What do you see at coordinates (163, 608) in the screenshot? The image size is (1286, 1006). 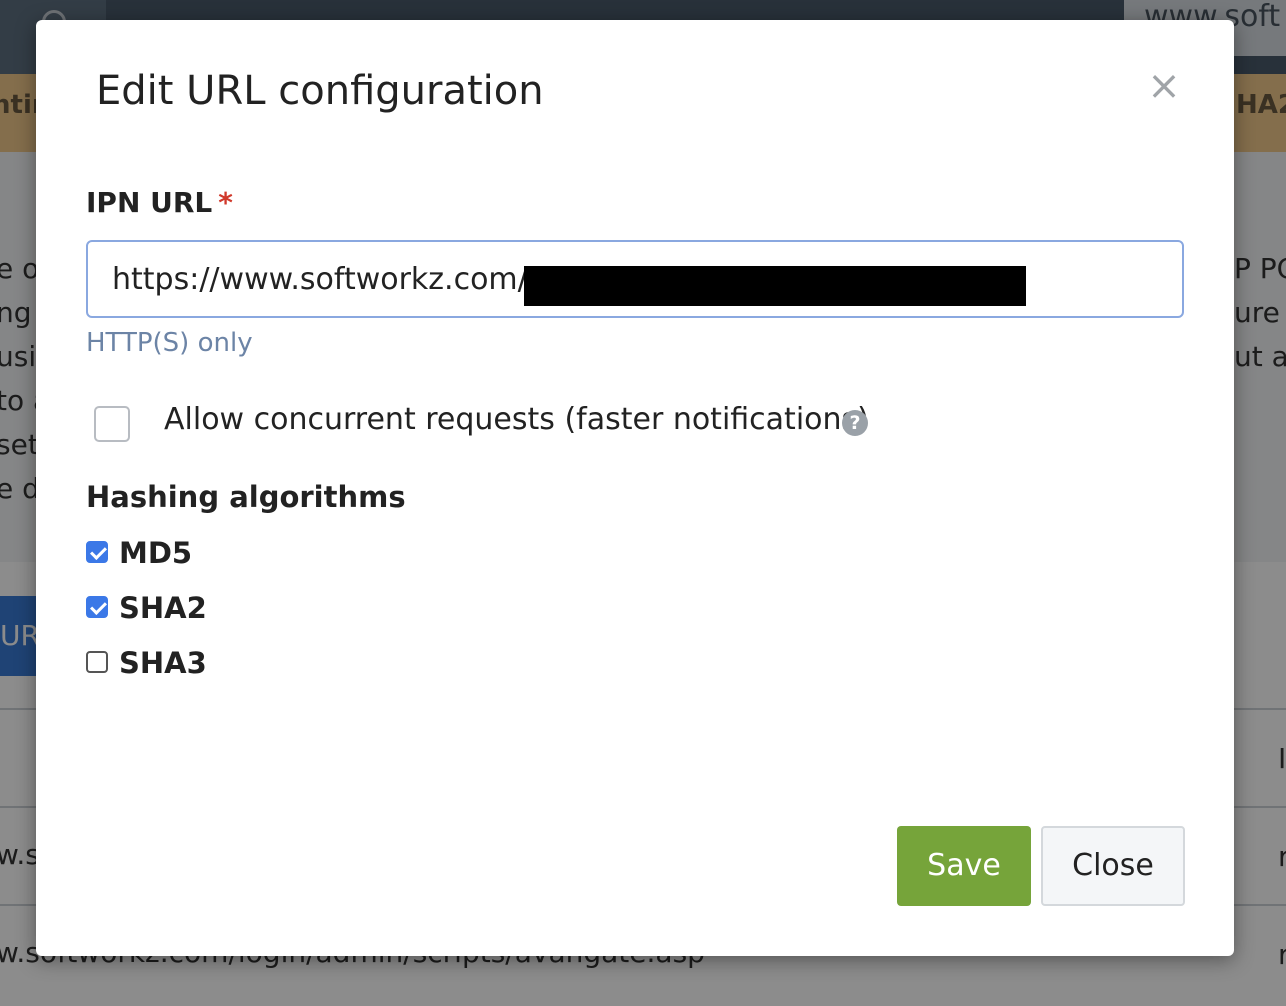 I see `sha2-label: SHA2` at bounding box center [163, 608].